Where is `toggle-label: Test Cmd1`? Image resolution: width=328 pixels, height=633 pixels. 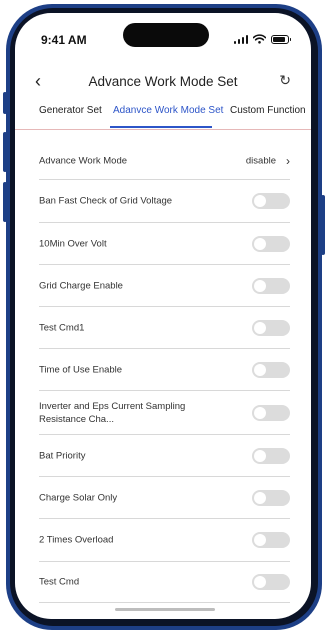
toggle-label: Test Cmd1 is located at coordinates (62, 327).